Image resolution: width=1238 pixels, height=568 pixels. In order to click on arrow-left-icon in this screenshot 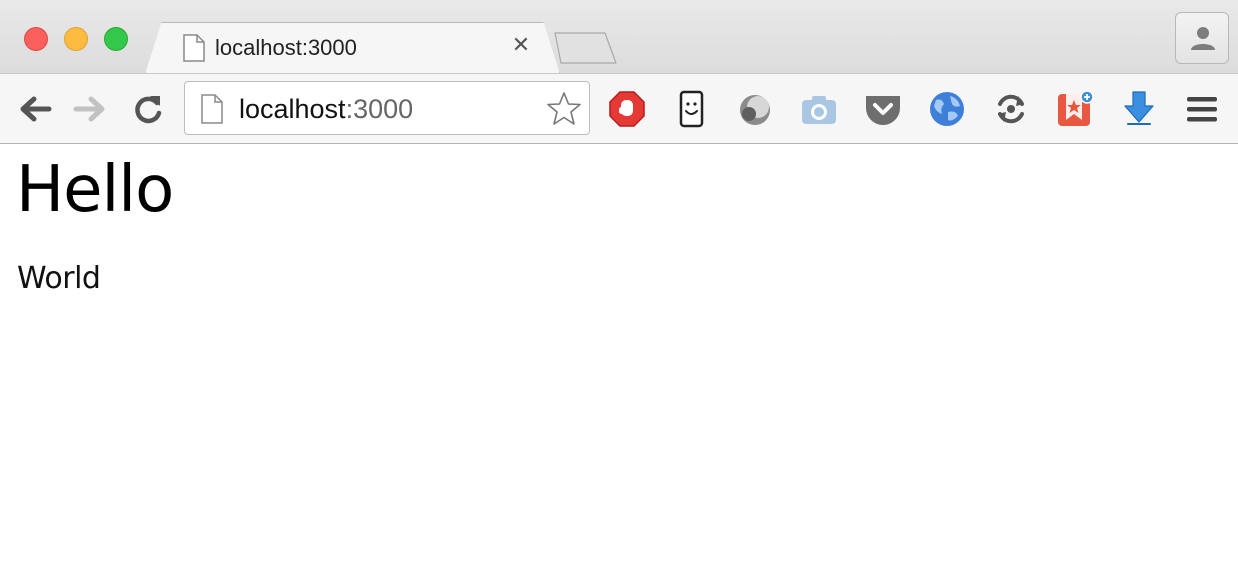, I will do `click(36, 109)`.